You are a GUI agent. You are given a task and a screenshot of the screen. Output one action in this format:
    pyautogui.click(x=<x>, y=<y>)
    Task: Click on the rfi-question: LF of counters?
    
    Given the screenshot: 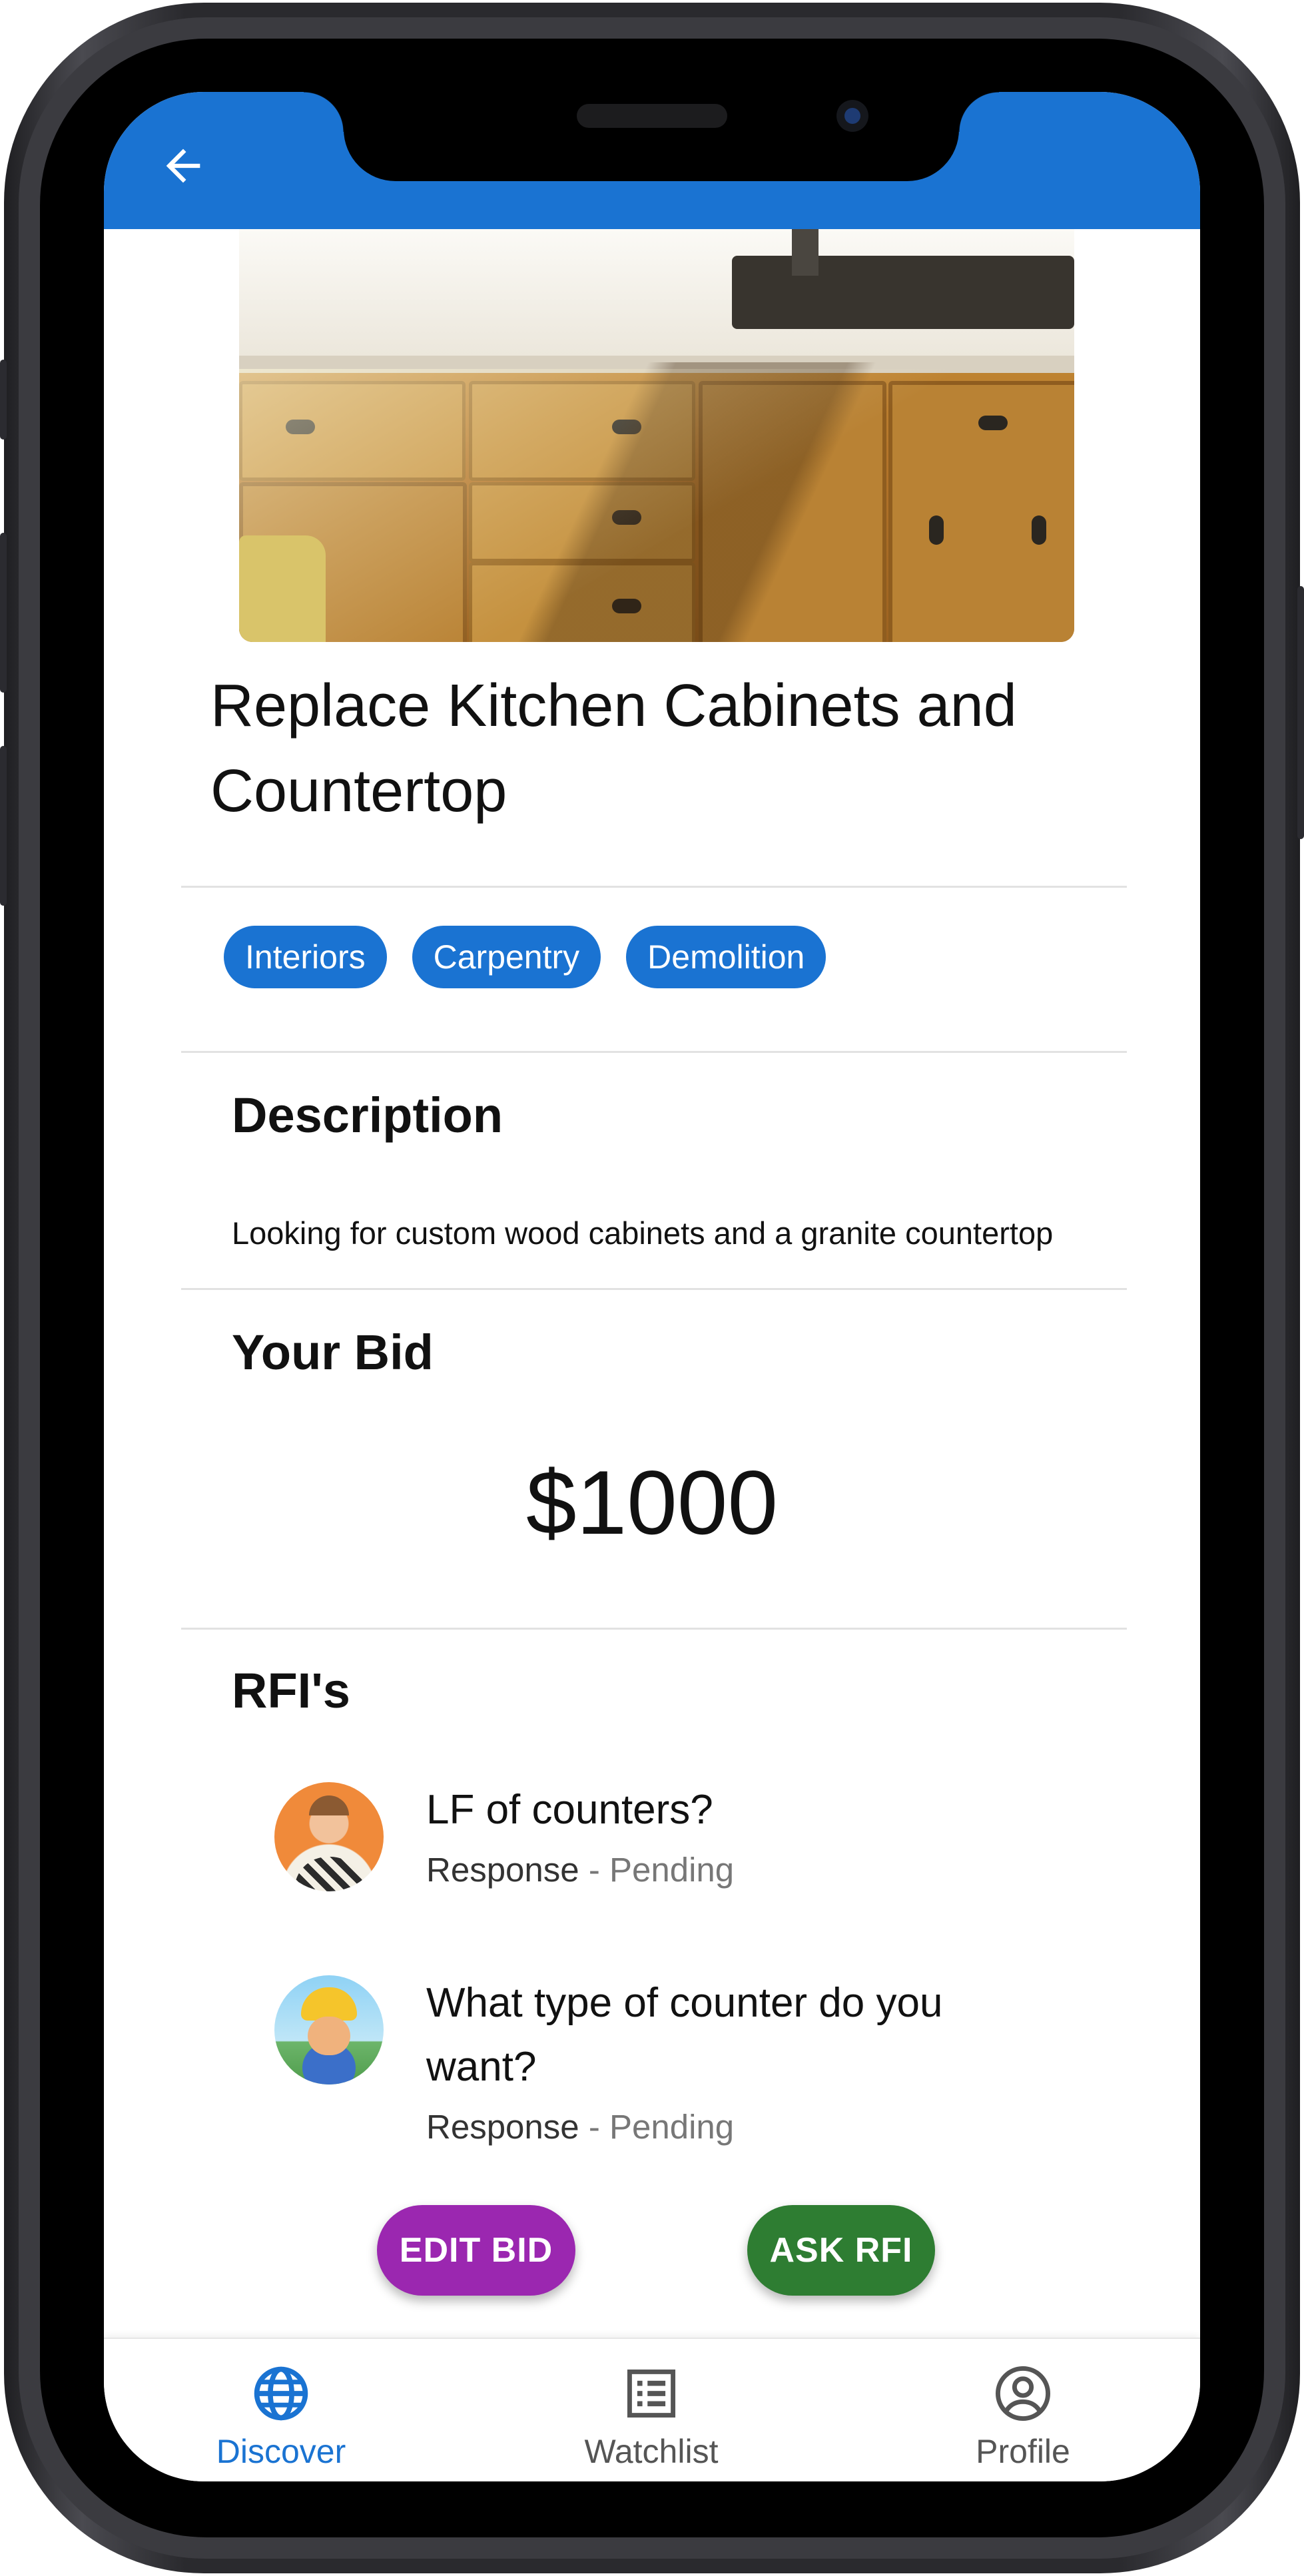 What is the action you would take?
    pyautogui.click(x=569, y=1810)
    